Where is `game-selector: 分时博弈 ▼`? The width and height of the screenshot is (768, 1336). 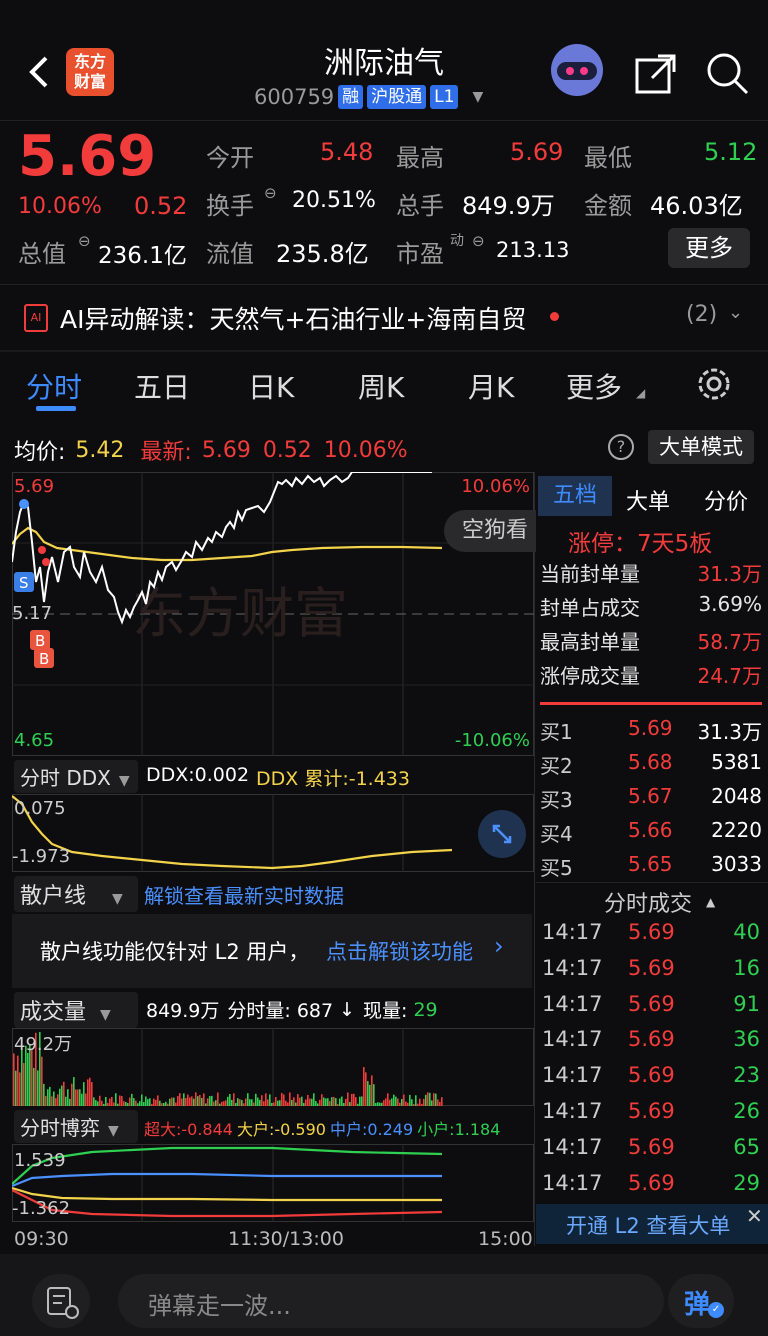 game-selector: 分时博弈 ▼ is located at coordinates (76, 1126).